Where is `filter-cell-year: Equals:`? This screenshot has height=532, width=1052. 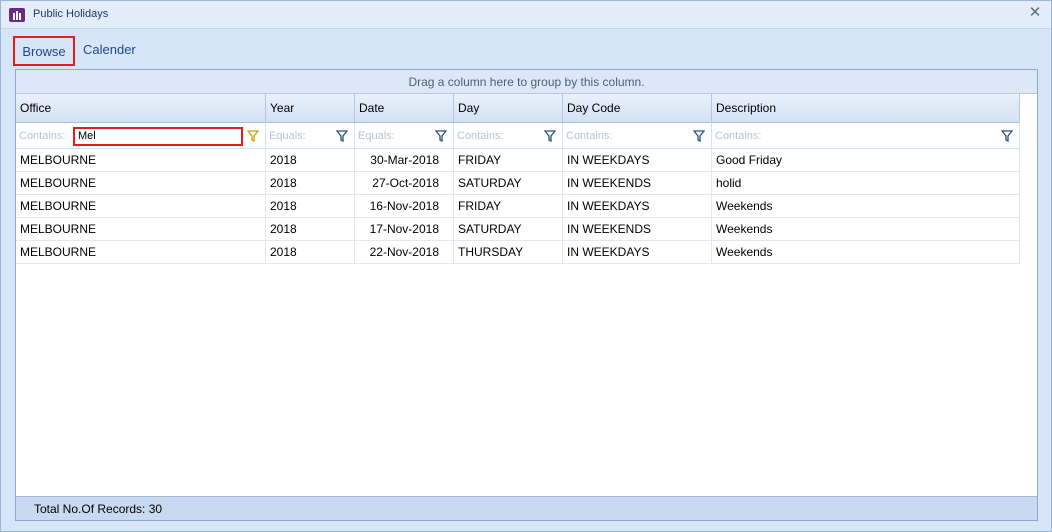
filter-cell-year: Equals: is located at coordinates (310, 136).